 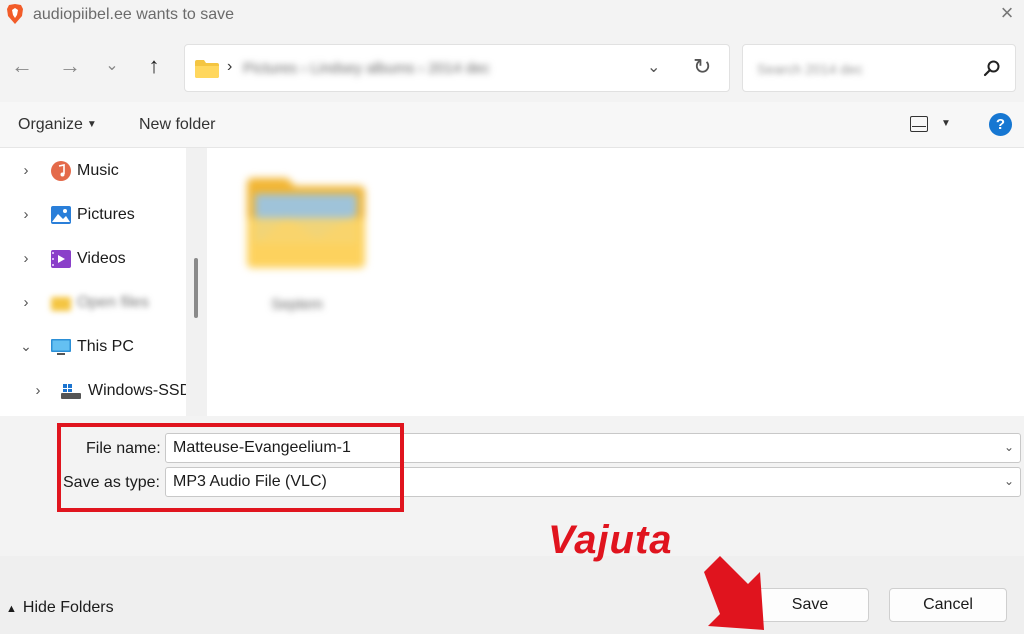 I want to click on computer-icon, so click(x=61, y=347).